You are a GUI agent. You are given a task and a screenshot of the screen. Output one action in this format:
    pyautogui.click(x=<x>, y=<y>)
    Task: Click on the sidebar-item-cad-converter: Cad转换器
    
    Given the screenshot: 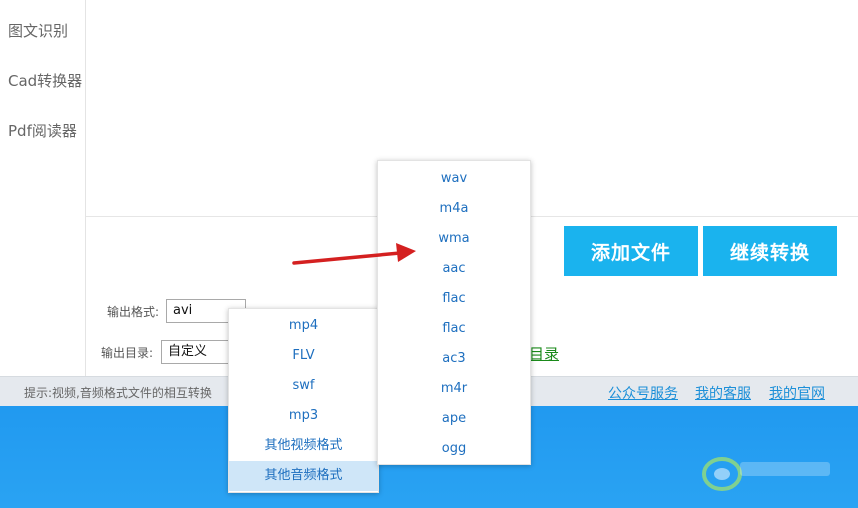 What is the action you would take?
    pyautogui.click(x=45, y=80)
    